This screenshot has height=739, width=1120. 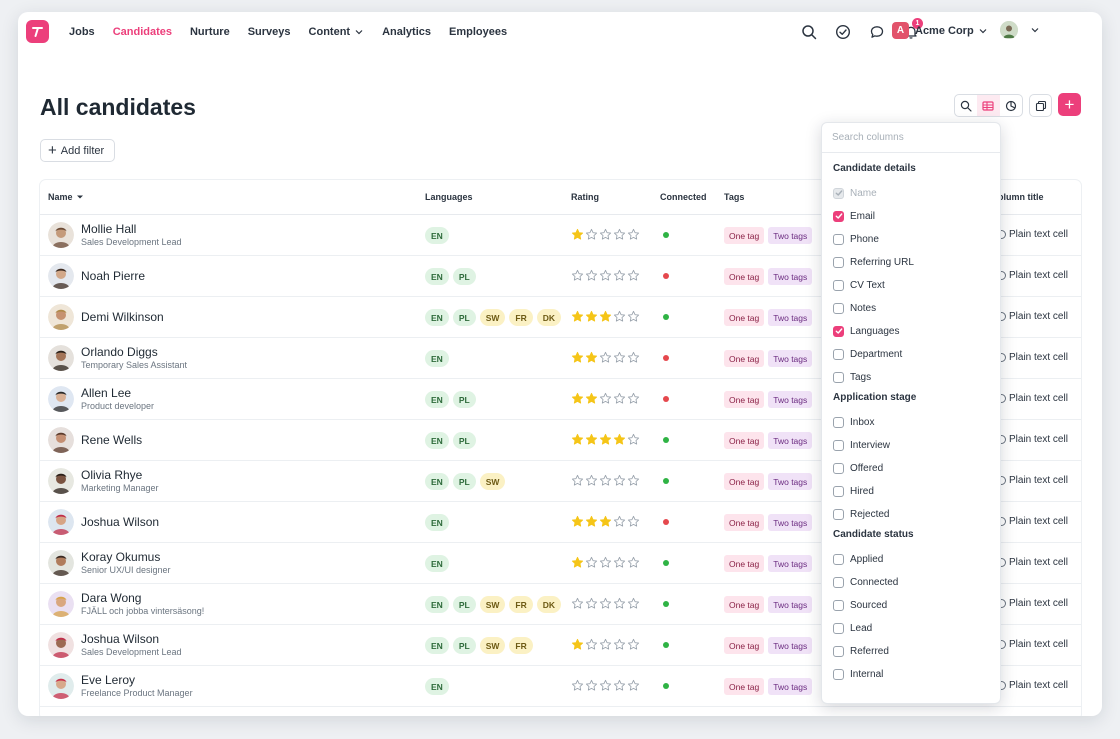 I want to click on column-option-cv-text: CV Text, so click(x=859, y=285).